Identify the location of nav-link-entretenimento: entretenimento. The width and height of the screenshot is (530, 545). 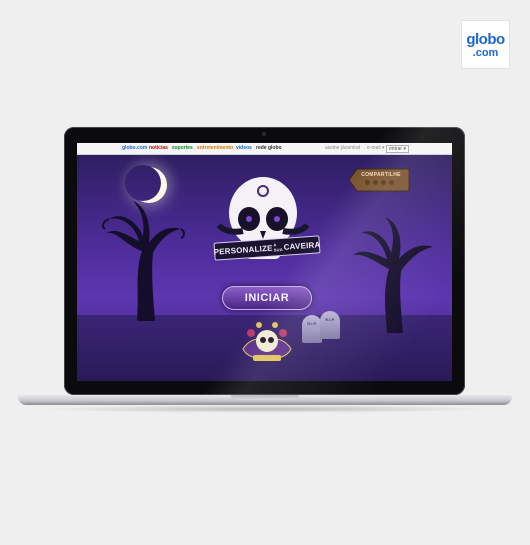
(215, 148).